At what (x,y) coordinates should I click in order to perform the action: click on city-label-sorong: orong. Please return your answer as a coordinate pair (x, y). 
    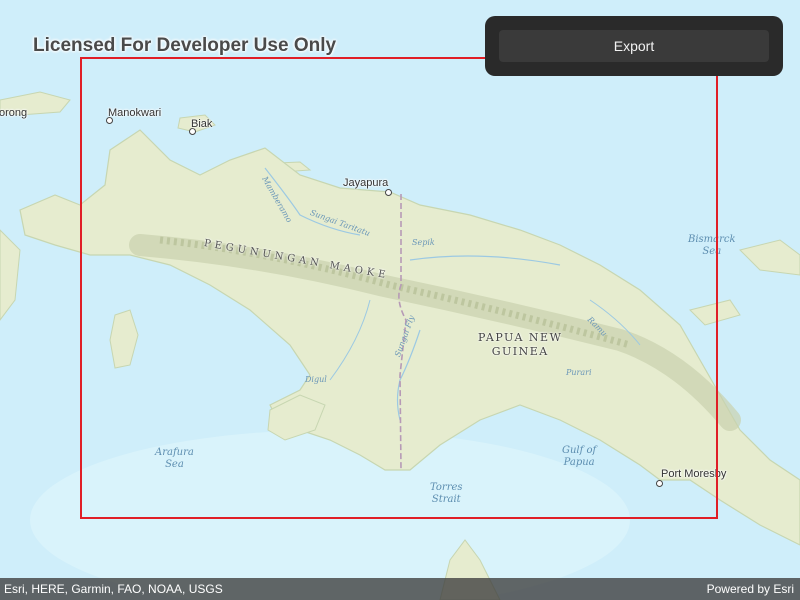
    Looking at the image, I should click on (14, 113).